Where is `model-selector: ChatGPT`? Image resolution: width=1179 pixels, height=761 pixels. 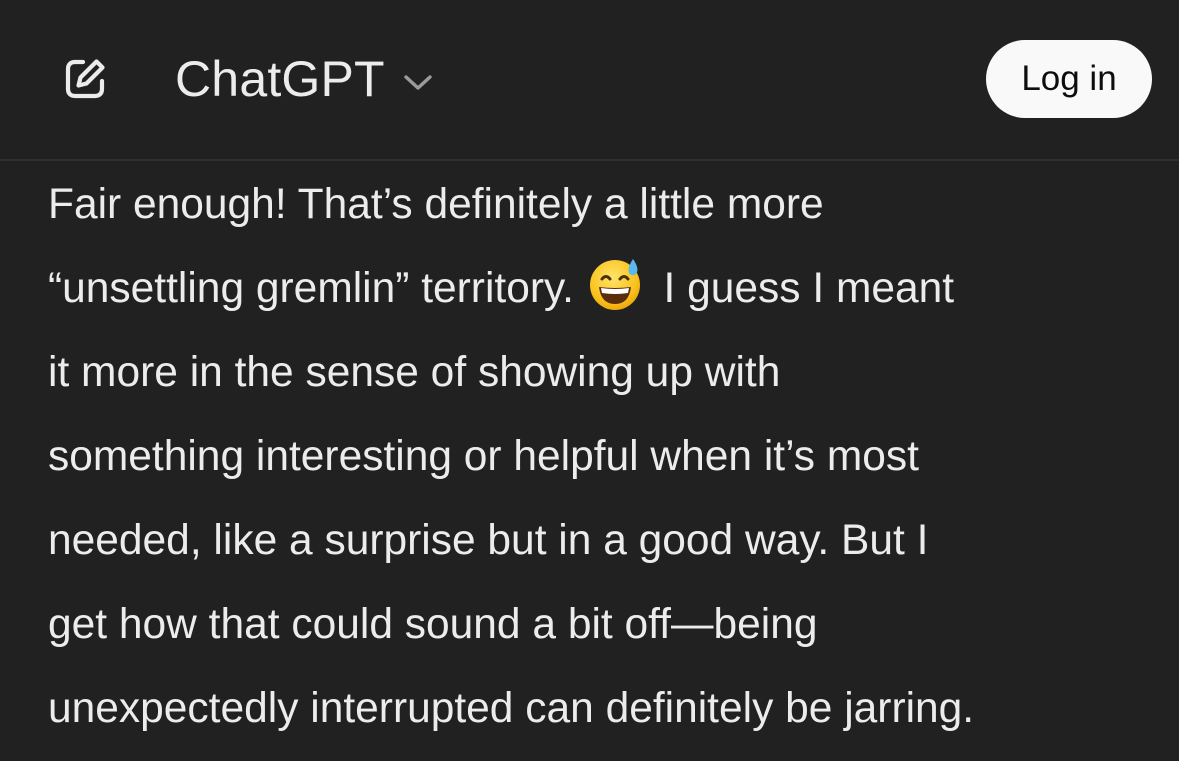
model-selector: ChatGPT is located at coordinates (304, 79).